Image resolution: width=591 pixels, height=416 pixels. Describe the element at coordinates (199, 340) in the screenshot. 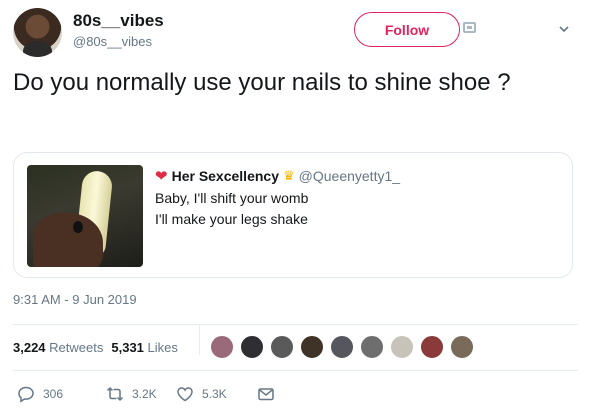

I see `stats-separator` at that location.